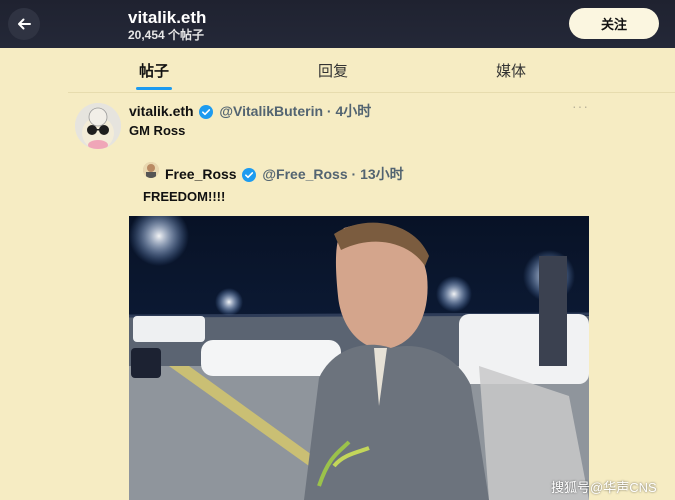 The width and height of the screenshot is (675, 500). What do you see at coordinates (511, 70) in the screenshot?
I see `tab-media: 媒体` at bounding box center [511, 70].